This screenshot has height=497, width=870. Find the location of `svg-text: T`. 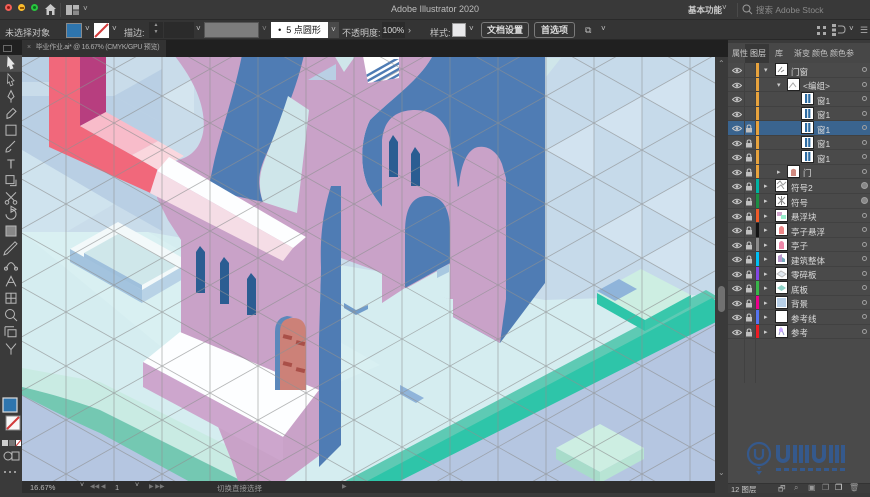

svg-text: T is located at coordinates (11, 163).